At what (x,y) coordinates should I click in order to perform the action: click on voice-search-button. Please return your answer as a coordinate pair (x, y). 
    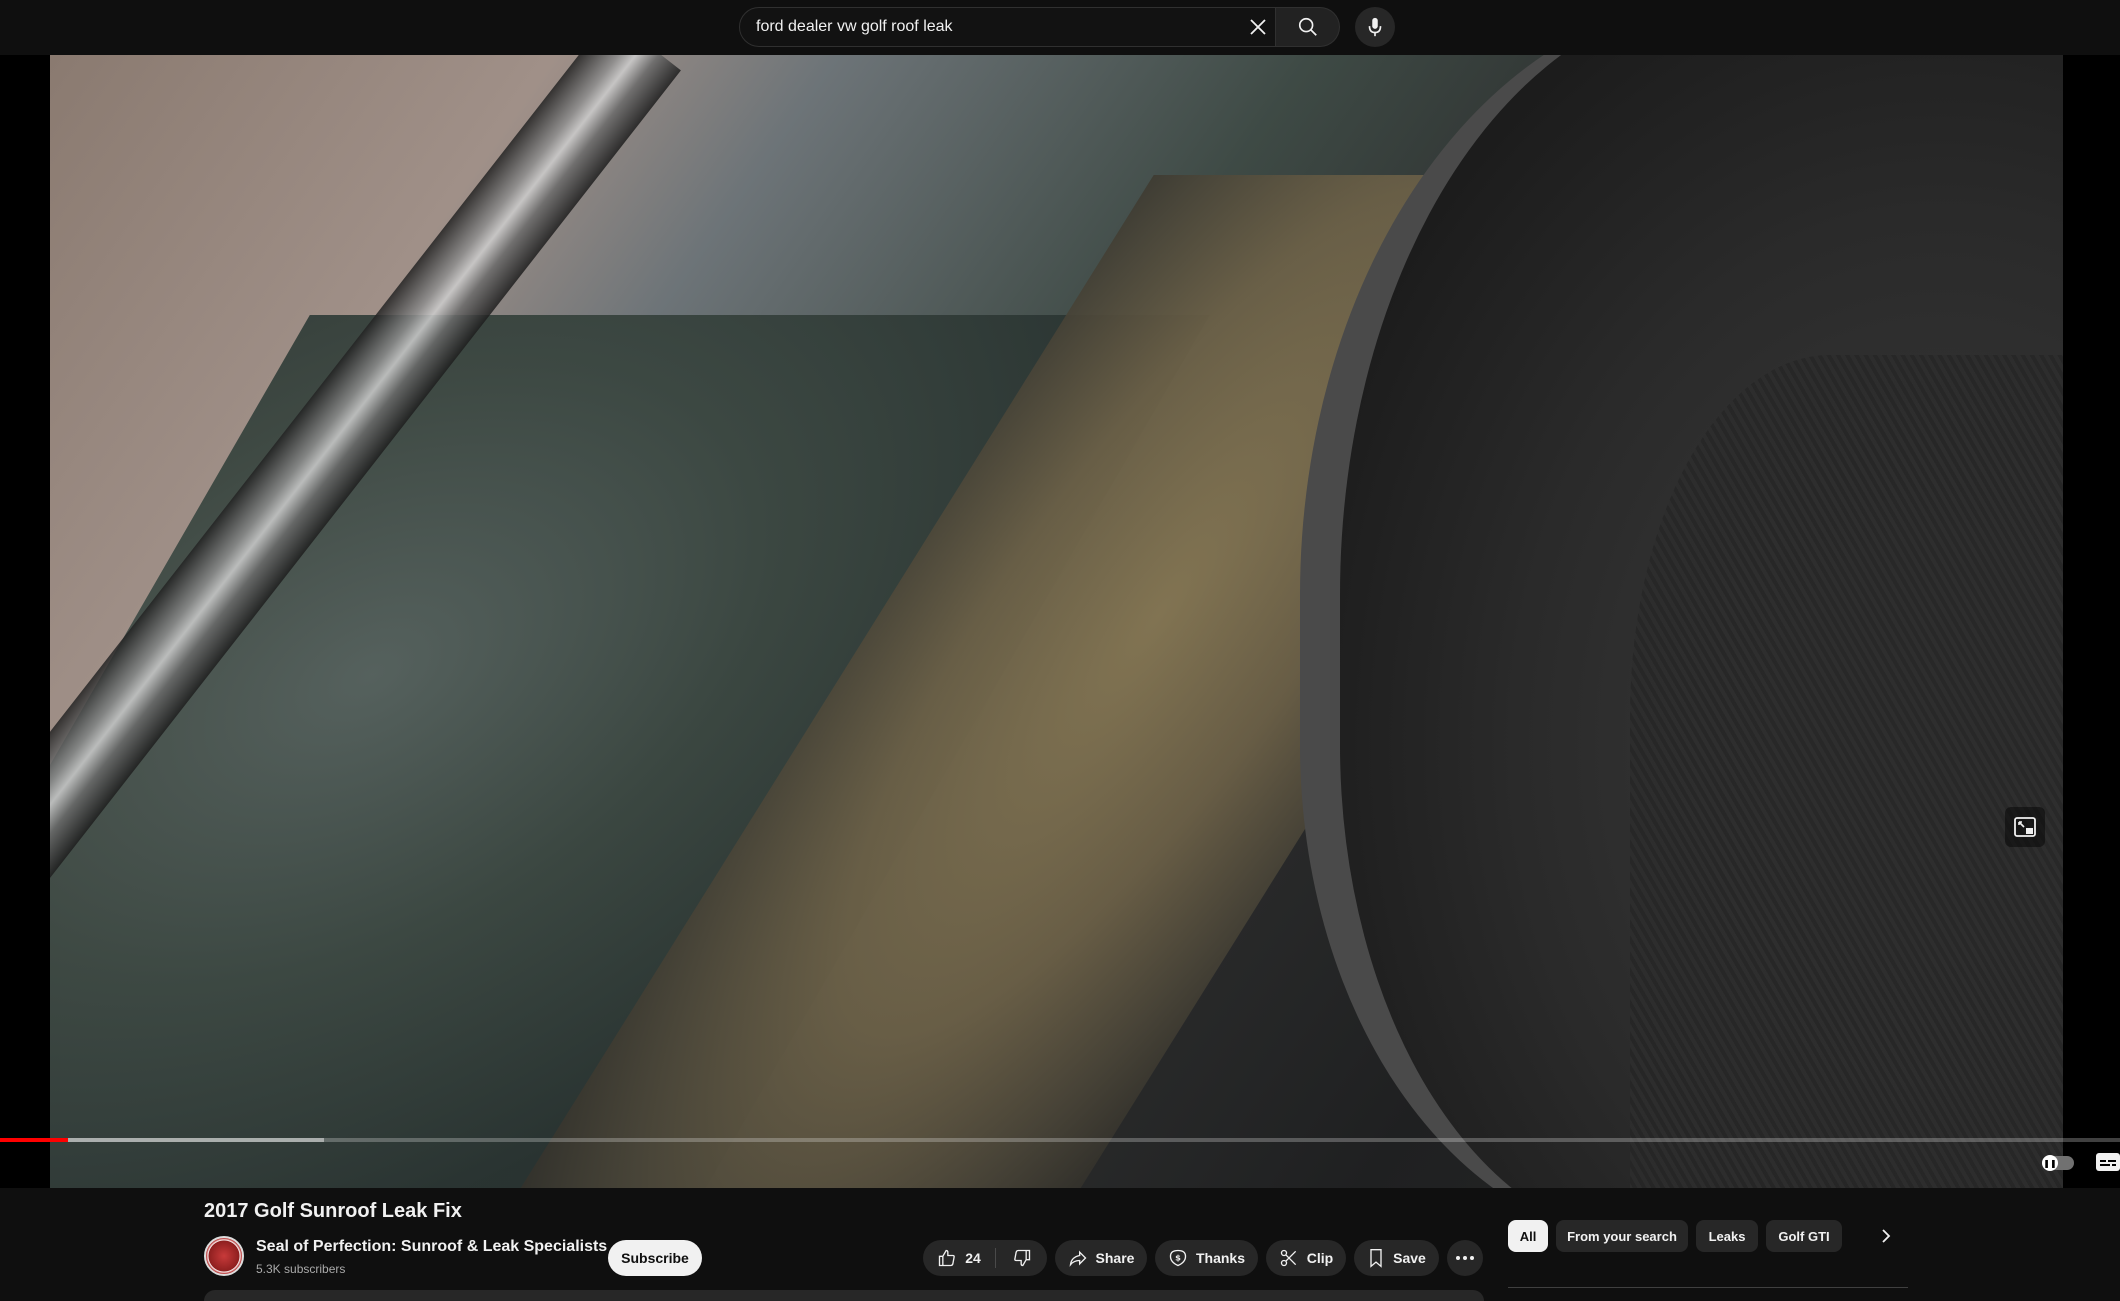
    Looking at the image, I should click on (1375, 27).